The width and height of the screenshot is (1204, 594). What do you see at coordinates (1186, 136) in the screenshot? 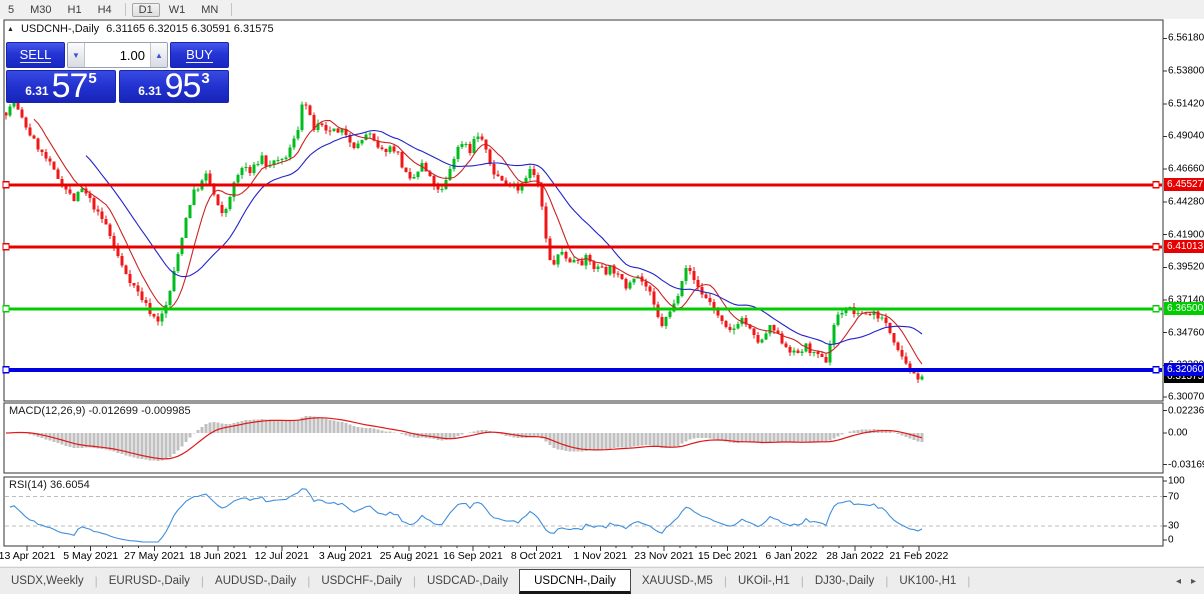
I see `price-tick-label: 6.49040` at bounding box center [1186, 136].